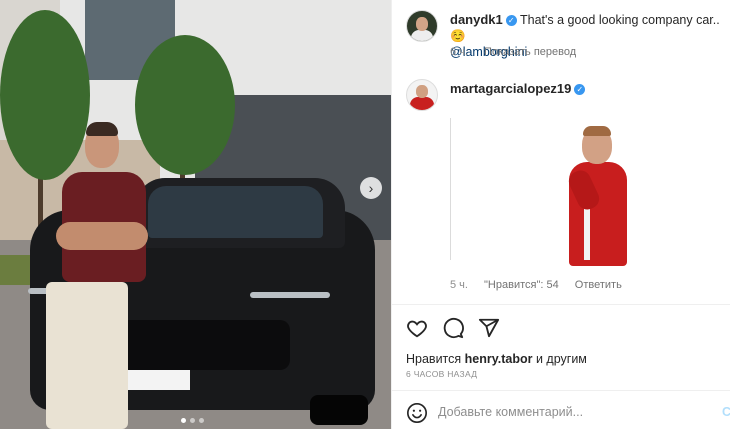  I want to click on likes-suffix: и другим, so click(559, 359).